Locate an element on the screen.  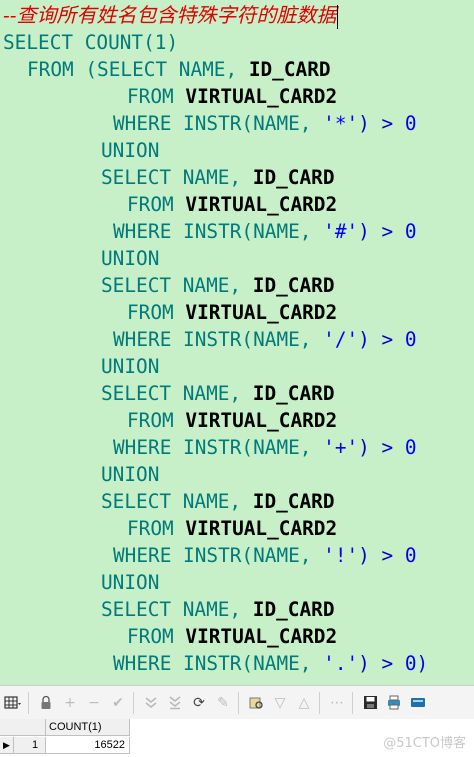
results-toolbar: + − ✔ ⟳ ✎ ▽ △ ⋯ is located at coordinates (237, 702).